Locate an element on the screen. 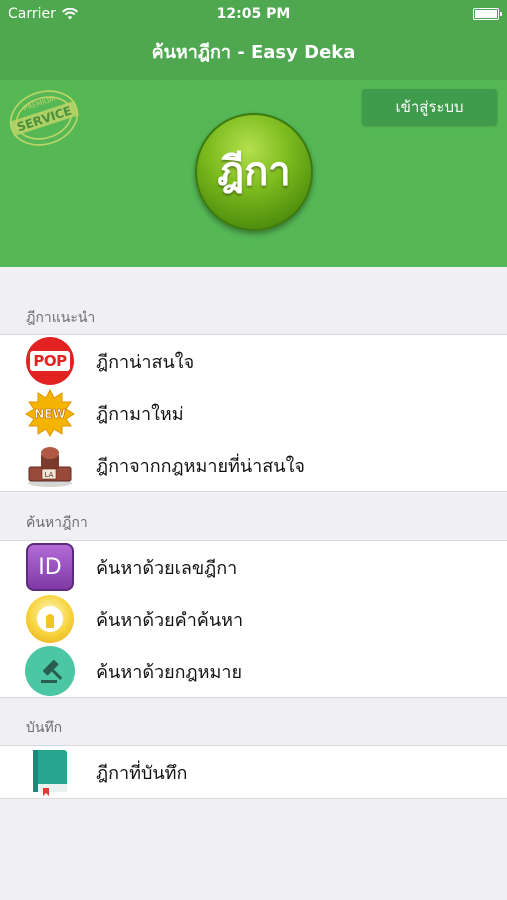  status-bar: Carrier 12:05 PM is located at coordinates (253, 14).